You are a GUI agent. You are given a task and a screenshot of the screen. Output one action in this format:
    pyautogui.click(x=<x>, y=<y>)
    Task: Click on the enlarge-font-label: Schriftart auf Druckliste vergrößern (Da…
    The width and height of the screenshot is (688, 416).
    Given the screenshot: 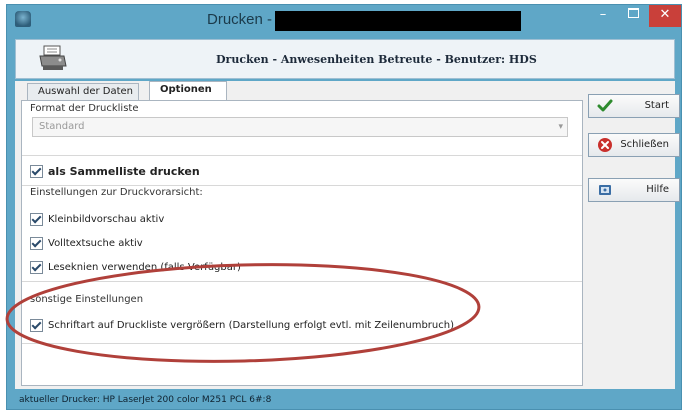 What is the action you would take?
    pyautogui.click(x=251, y=325)
    